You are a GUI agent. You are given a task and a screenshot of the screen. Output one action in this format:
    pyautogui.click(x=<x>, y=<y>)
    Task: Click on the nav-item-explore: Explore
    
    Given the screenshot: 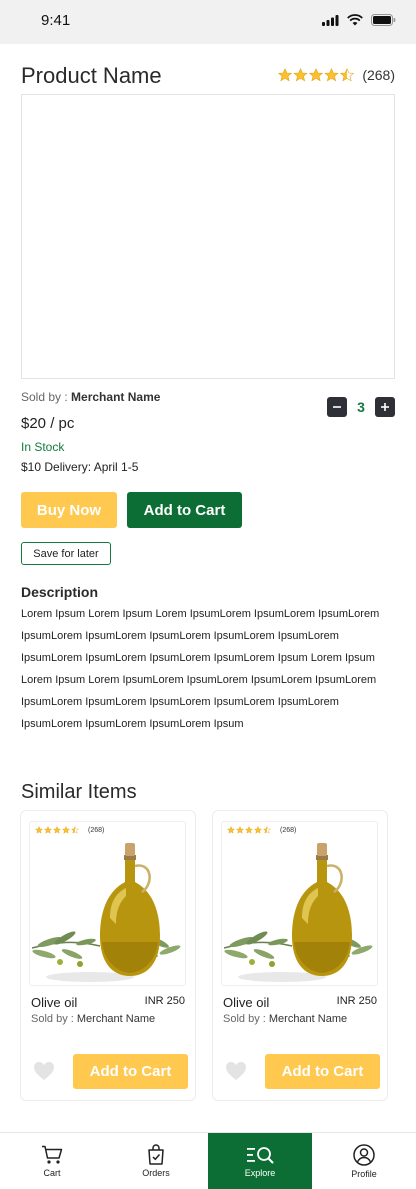 What is the action you would take?
    pyautogui.click(x=260, y=1161)
    